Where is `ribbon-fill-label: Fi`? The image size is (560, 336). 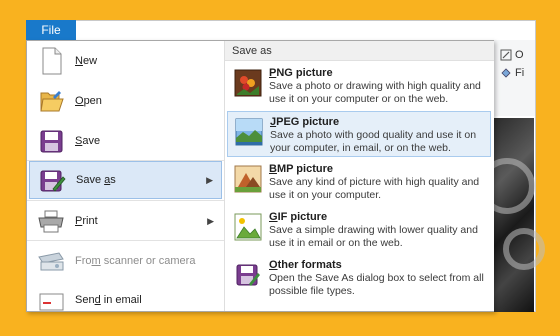
ribbon-fill-label: Fi is located at coordinates (520, 73).